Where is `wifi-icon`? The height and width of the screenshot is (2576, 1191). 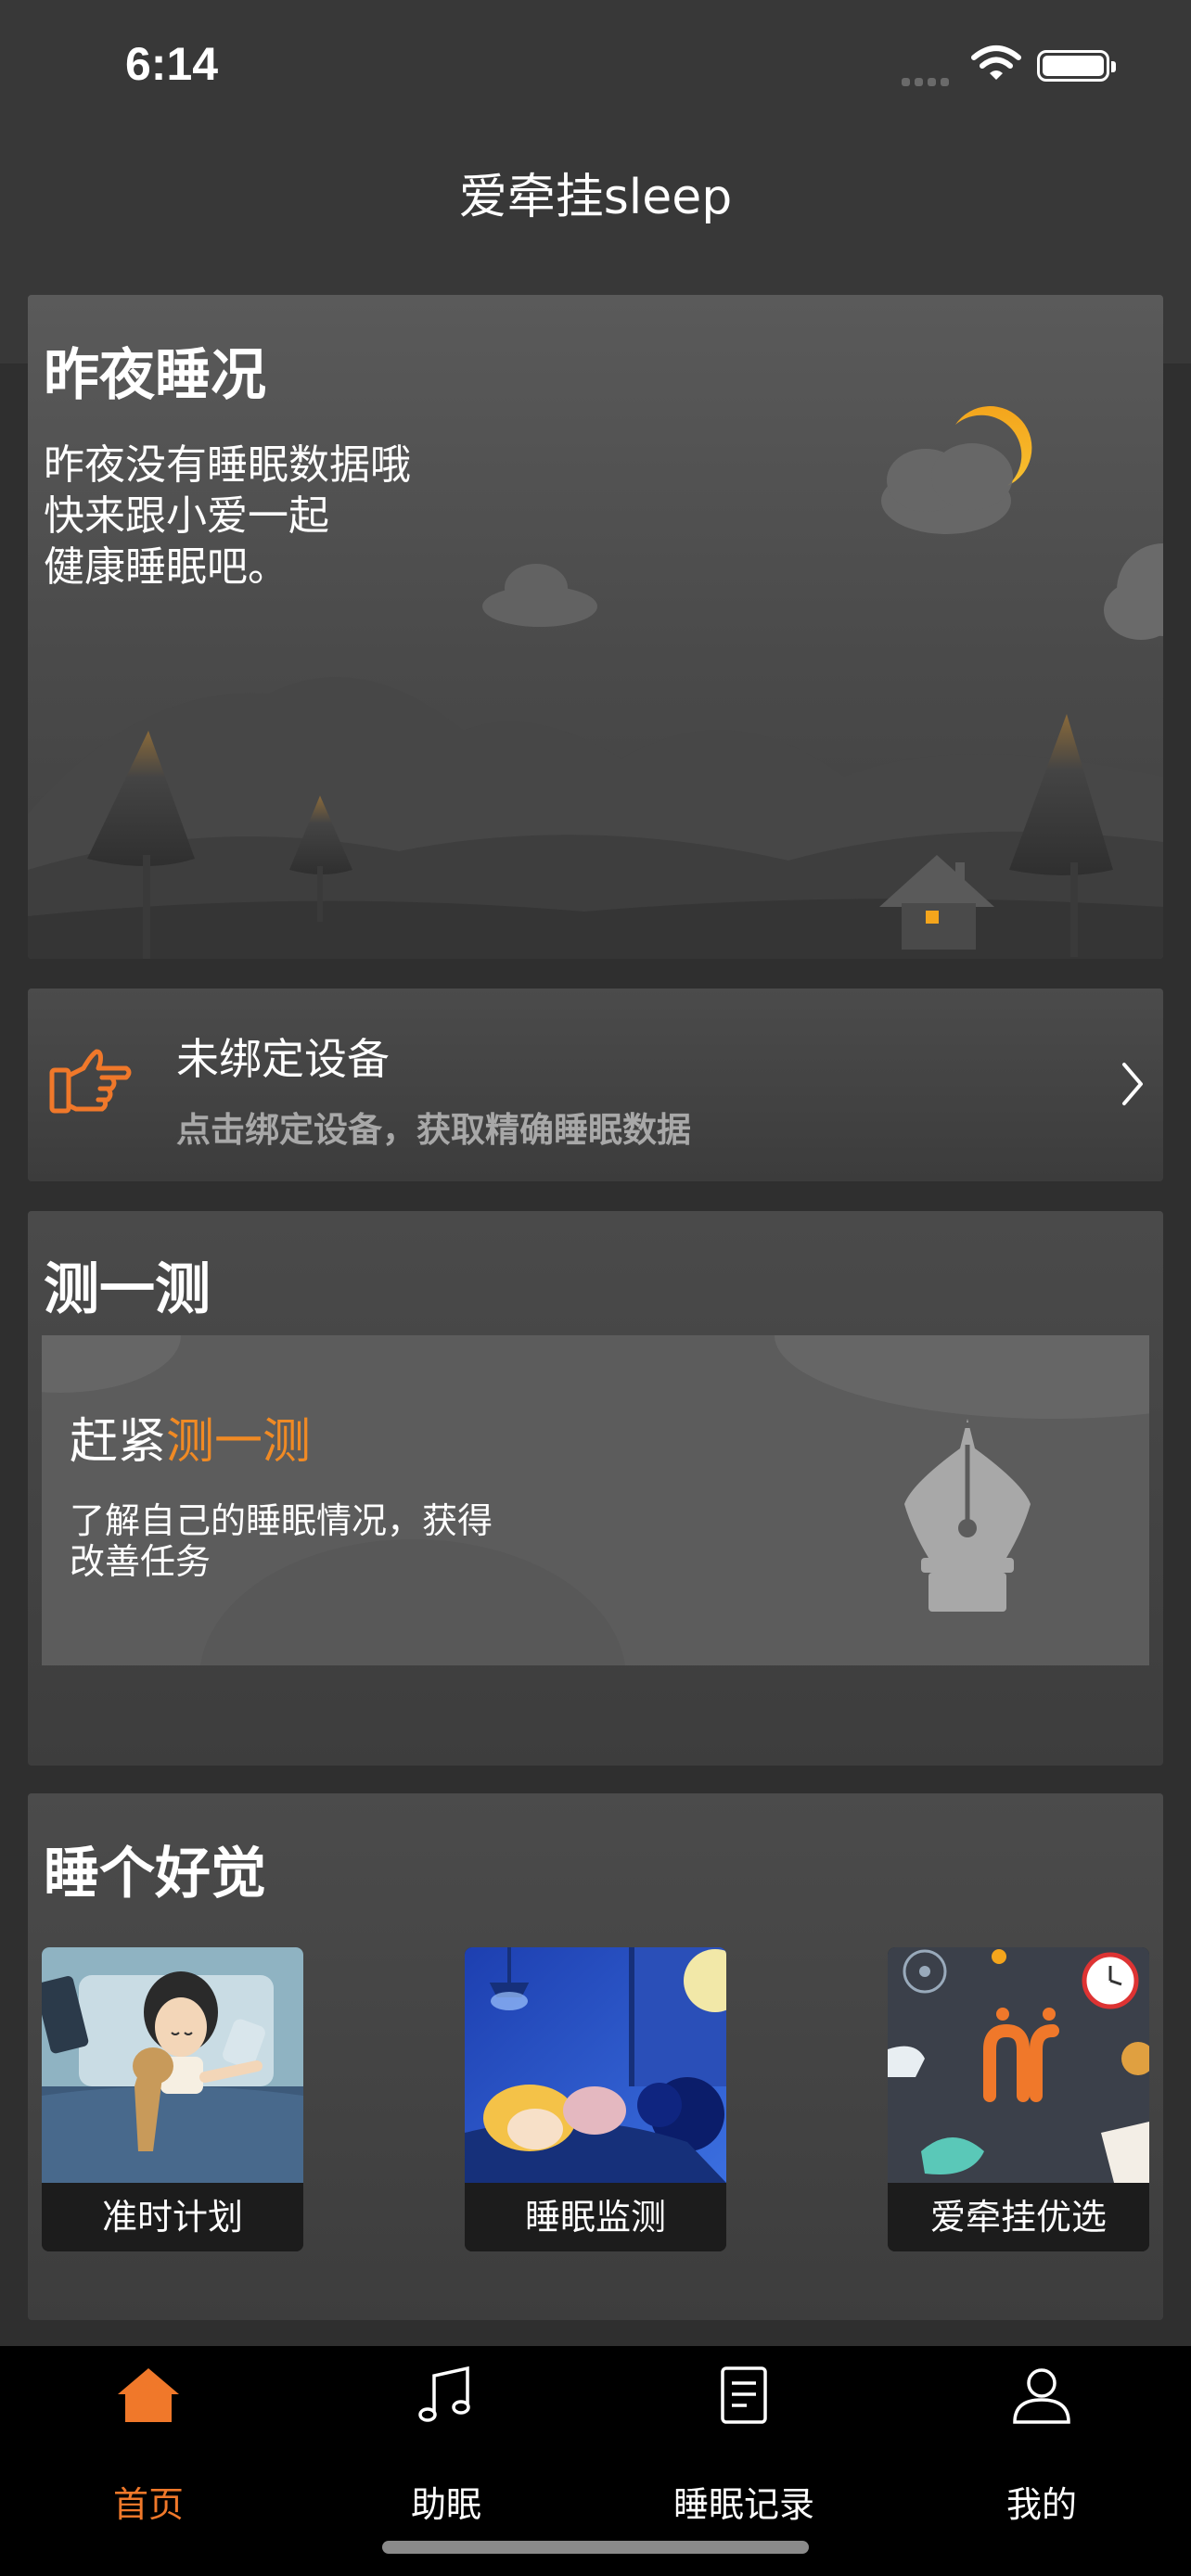 wifi-icon is located at coordinates (996, 65).